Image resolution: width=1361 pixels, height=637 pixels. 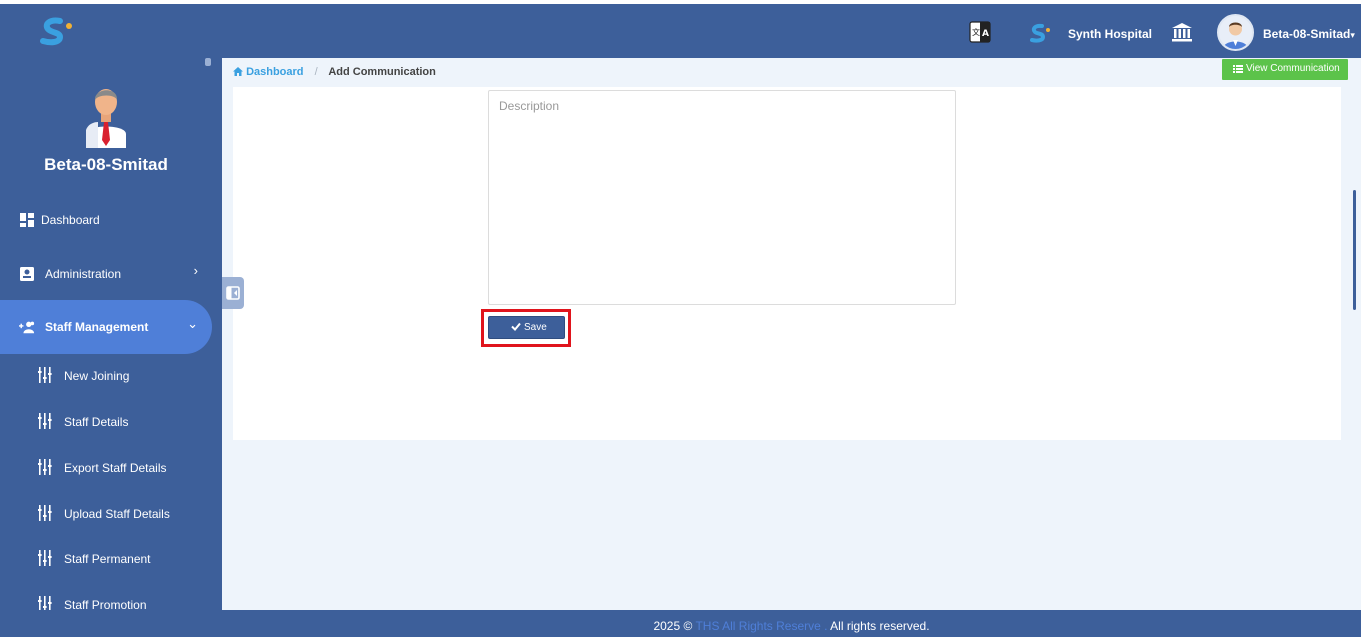 I want to click on sidebar-item-dashboard: Dashboard, so click(x=106, y=220).